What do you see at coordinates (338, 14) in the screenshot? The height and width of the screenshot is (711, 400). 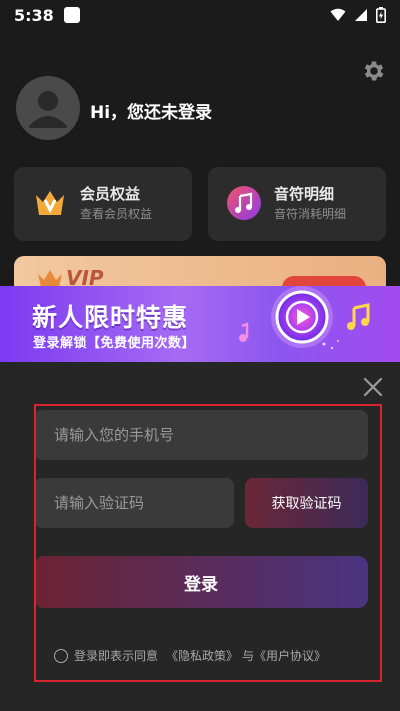 I see `wifi-icon` at bounding box center [338, 14].